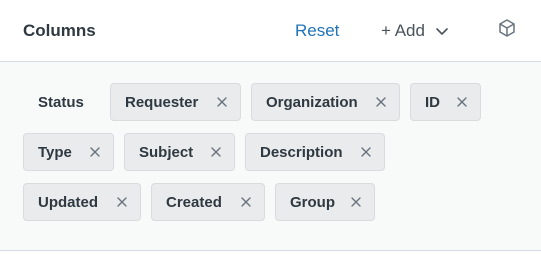  Describe the element at coordinates (166, 152) in the screenshot. I see `column-chip-label: Subject` at that location.